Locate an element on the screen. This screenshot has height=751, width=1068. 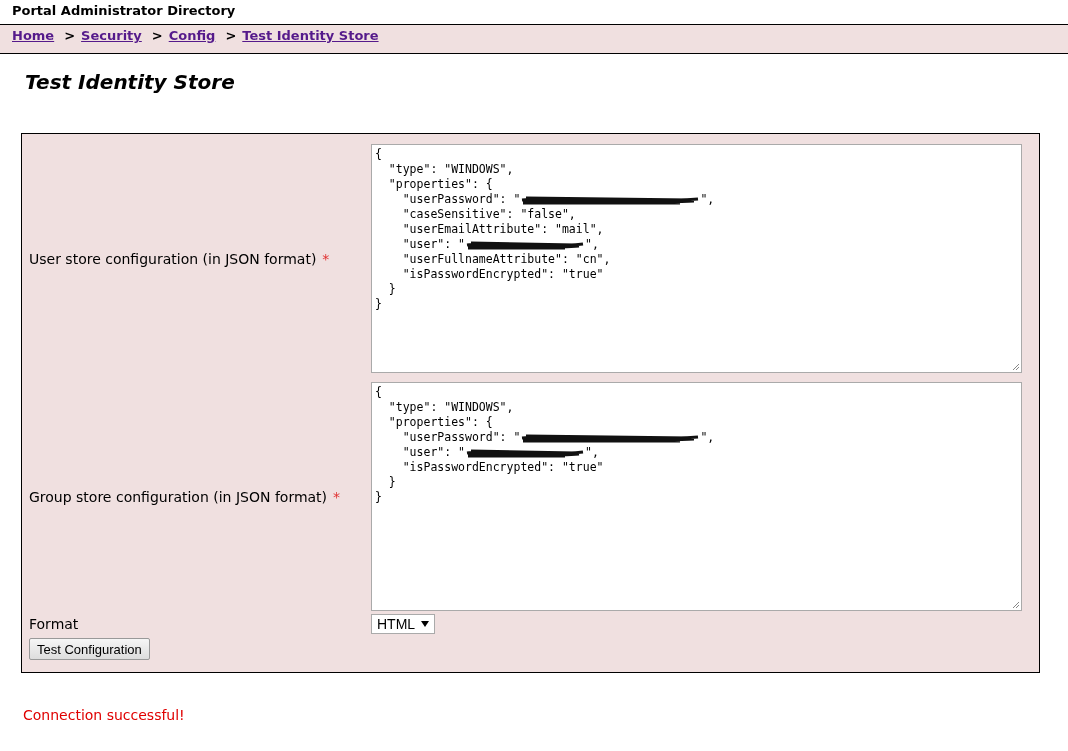
status-message: Connection successful! is located at coordinates (104, 715).